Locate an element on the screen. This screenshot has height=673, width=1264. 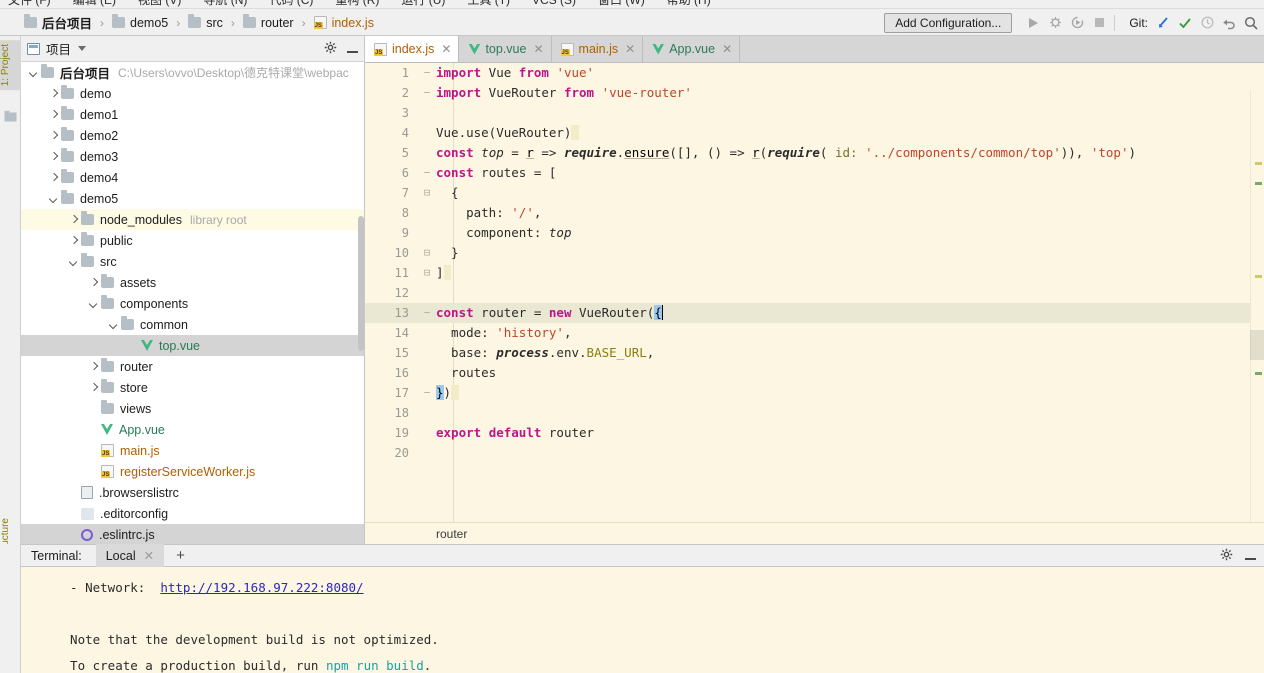
tab-index-js: index.js ✕ is located at coordinates (412, 49).